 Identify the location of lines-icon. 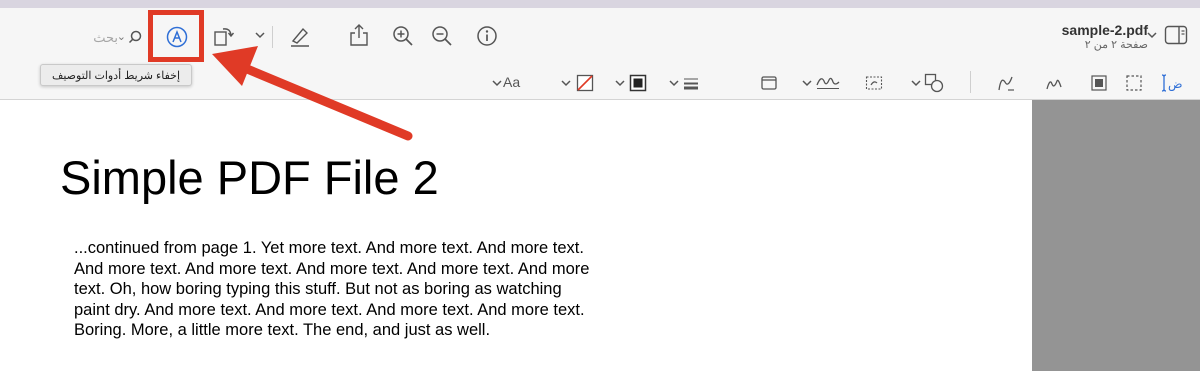
(691, 83).